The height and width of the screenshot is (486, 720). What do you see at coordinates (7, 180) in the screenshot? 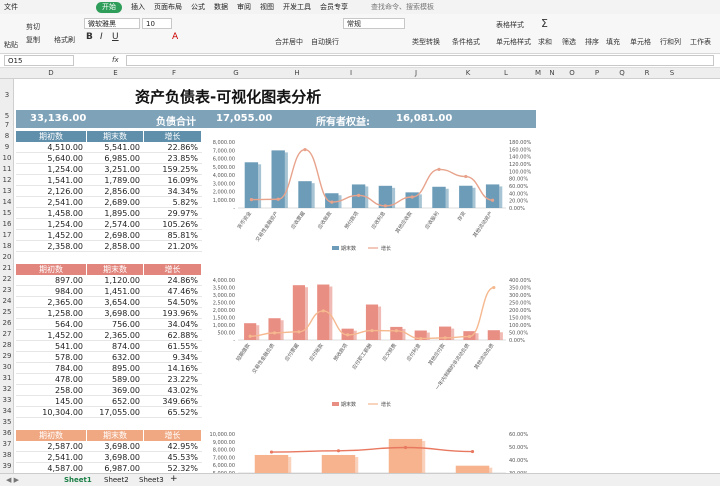
I see `row-header: 12` at bounding box center [7, 180].